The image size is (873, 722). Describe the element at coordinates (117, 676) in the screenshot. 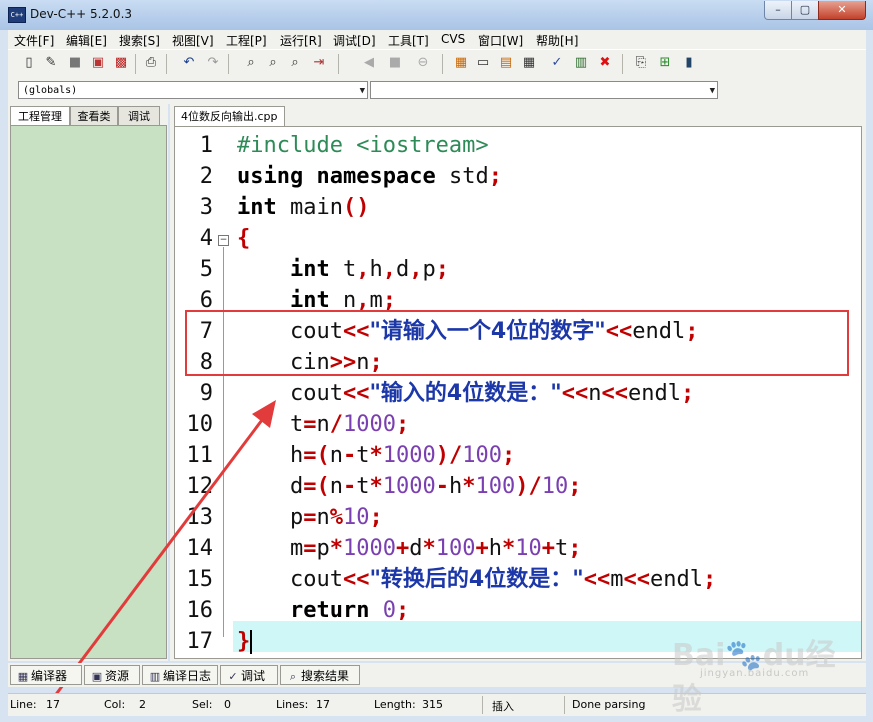

I see `tab-label: 资源` at that location.